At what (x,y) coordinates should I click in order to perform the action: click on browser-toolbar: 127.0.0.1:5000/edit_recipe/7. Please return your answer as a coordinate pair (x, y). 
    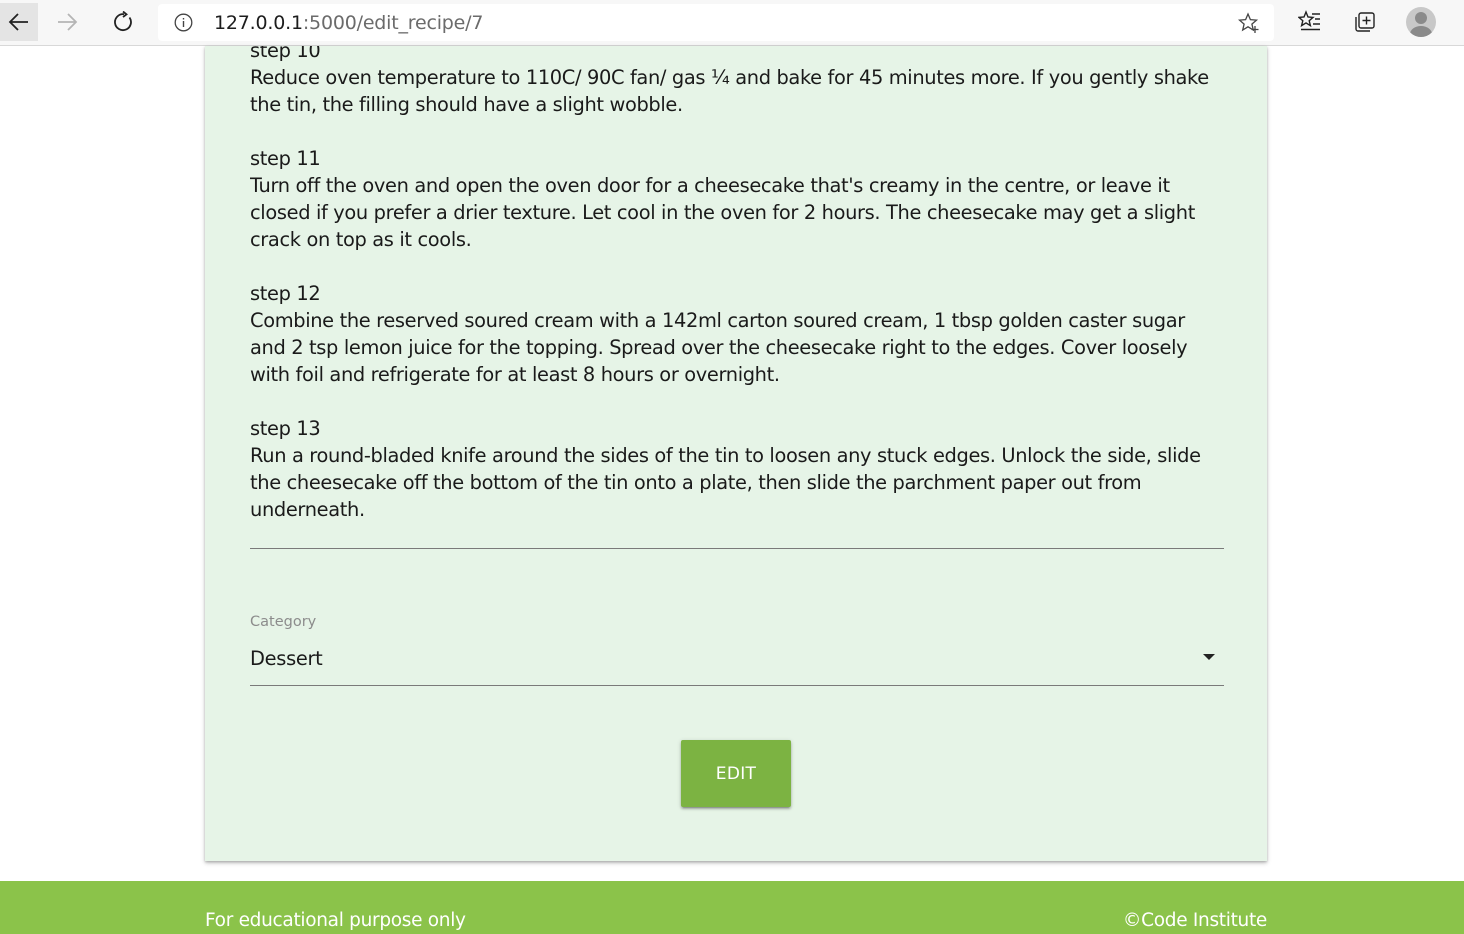
    Looking at the image, I should click on (732, 23).